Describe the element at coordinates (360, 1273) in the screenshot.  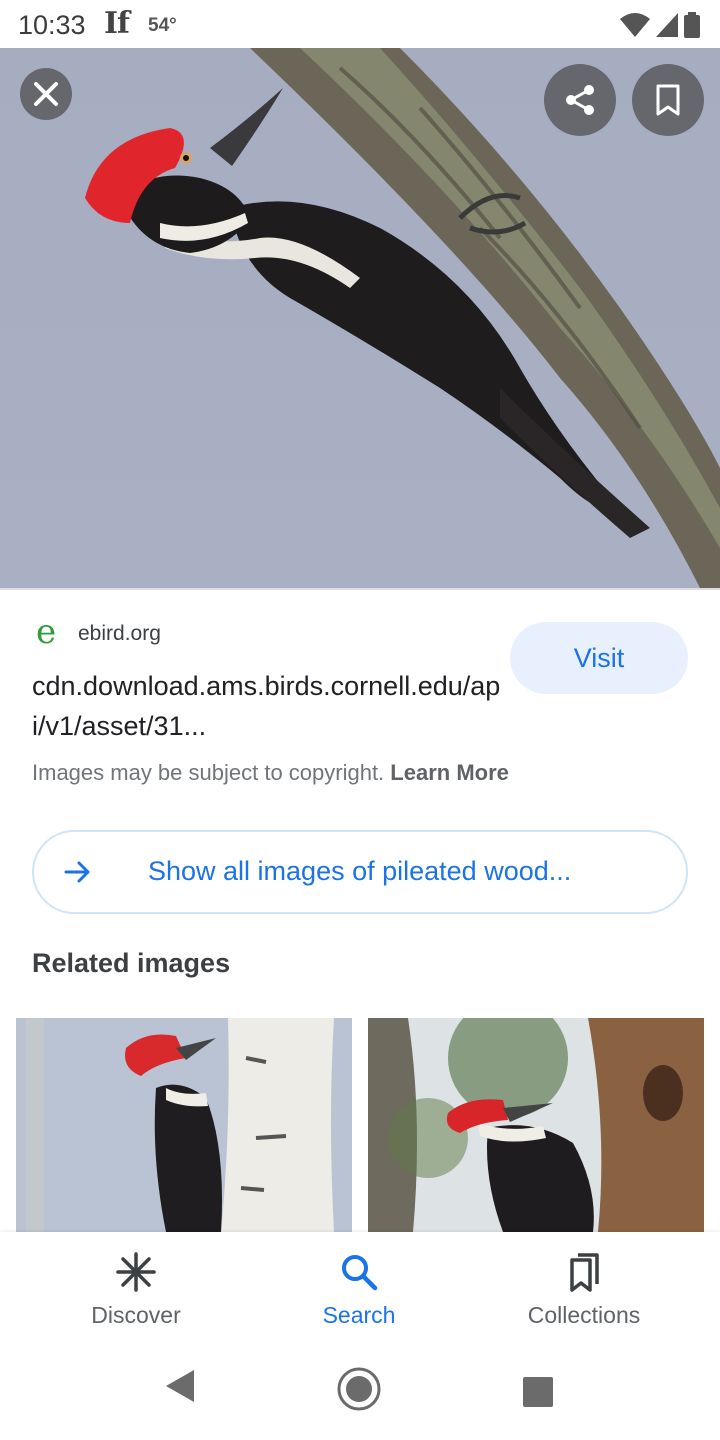
I see `search-icon` at that location.